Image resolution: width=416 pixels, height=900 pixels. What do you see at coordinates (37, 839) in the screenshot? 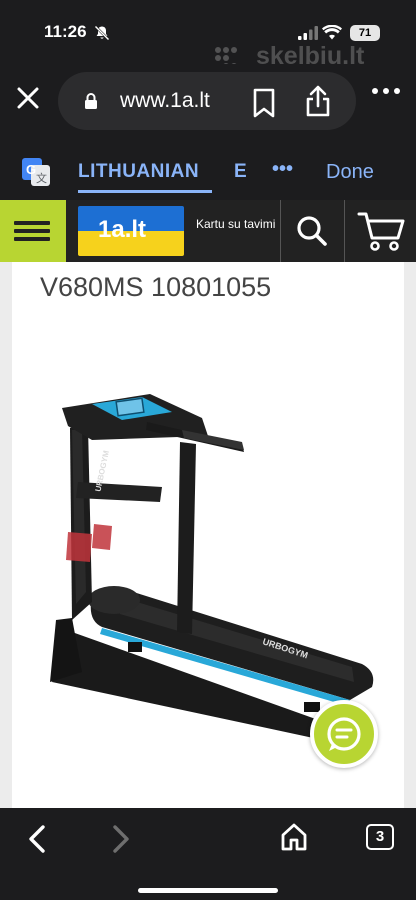
I see `back-arrow-icon` at bounding box center [37, 839].